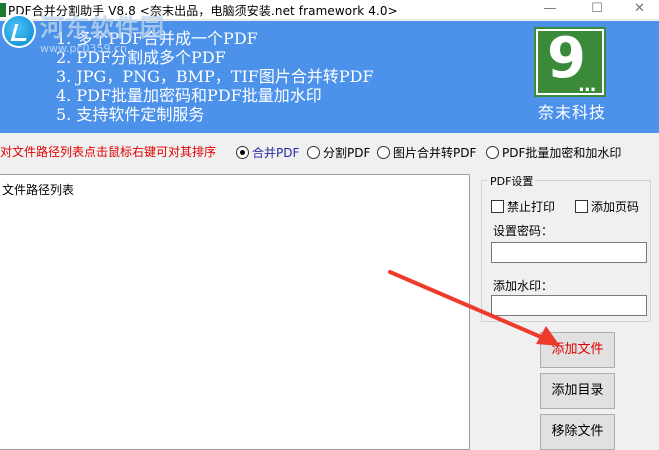  What do you see at coordinates (474, 308) in the screenshot?
I see `annotation-arrow` at bounding box center [474, 308].